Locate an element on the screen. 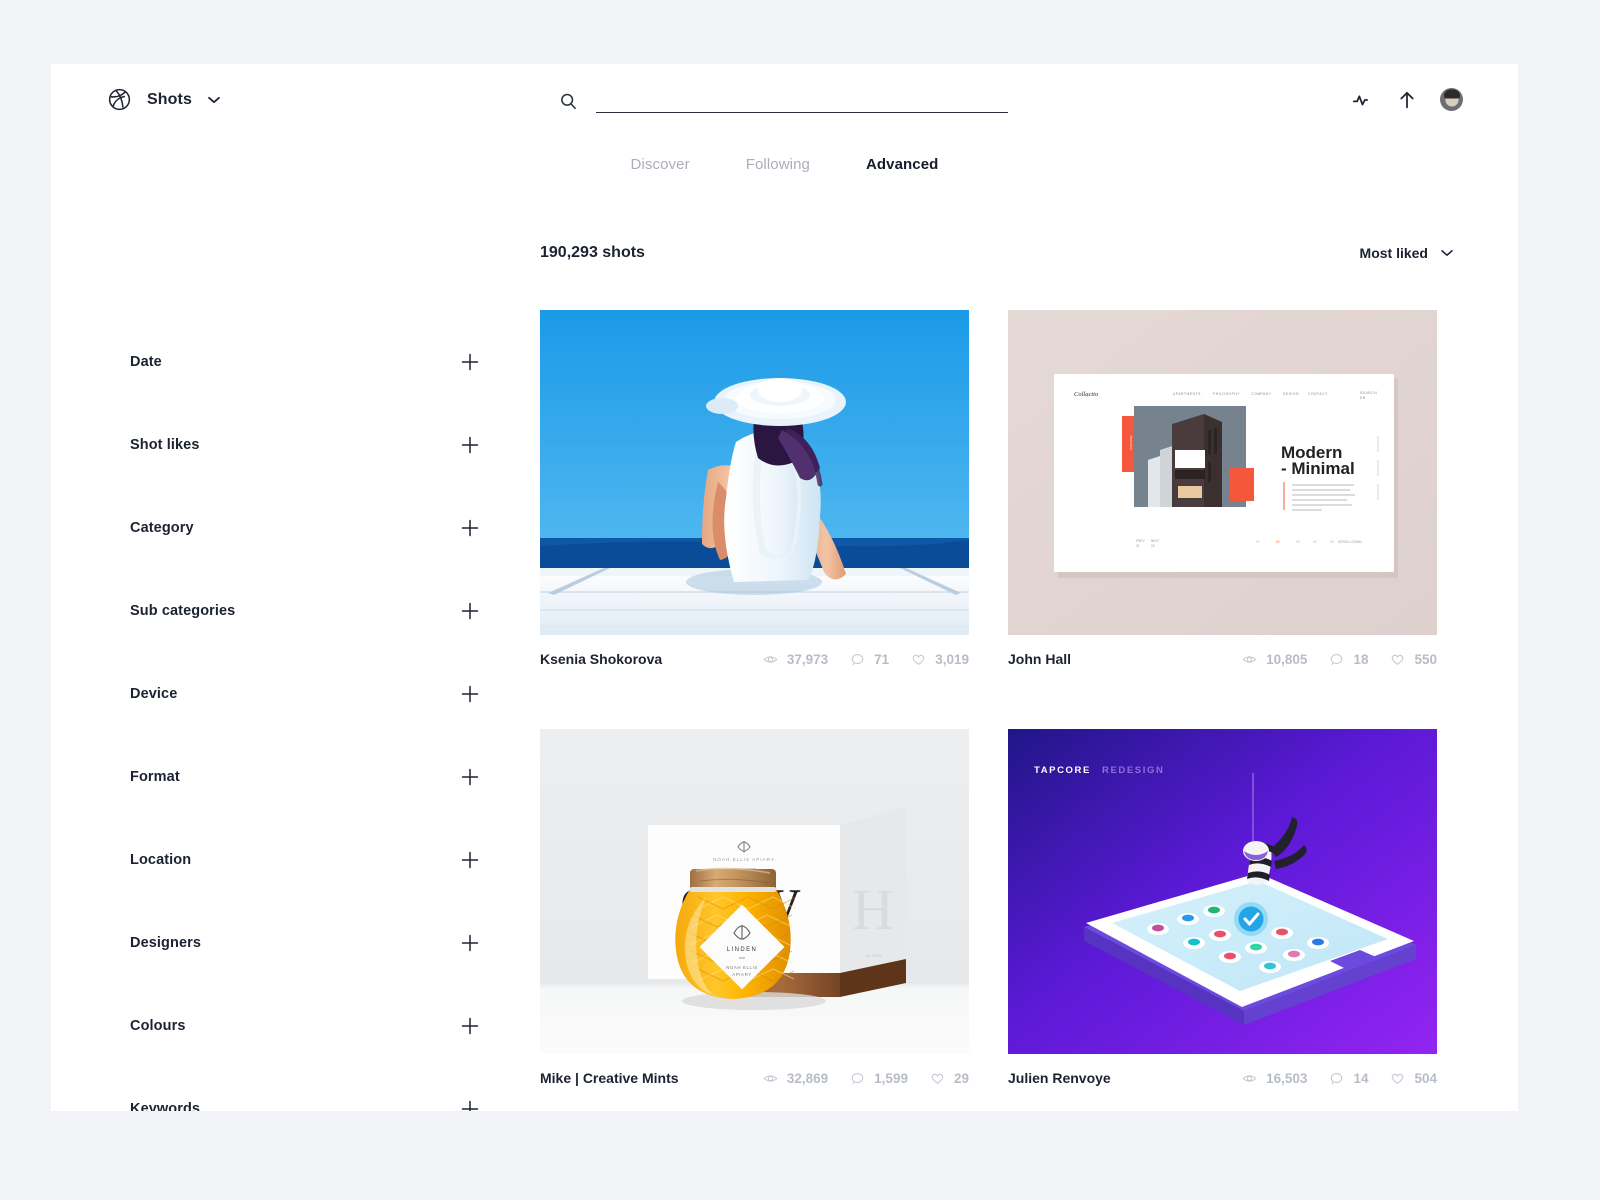 Image resolution: width=1600 pixels, height=1200 pixels. tab-advanced: Advanced is located at coordinates (902, 164).